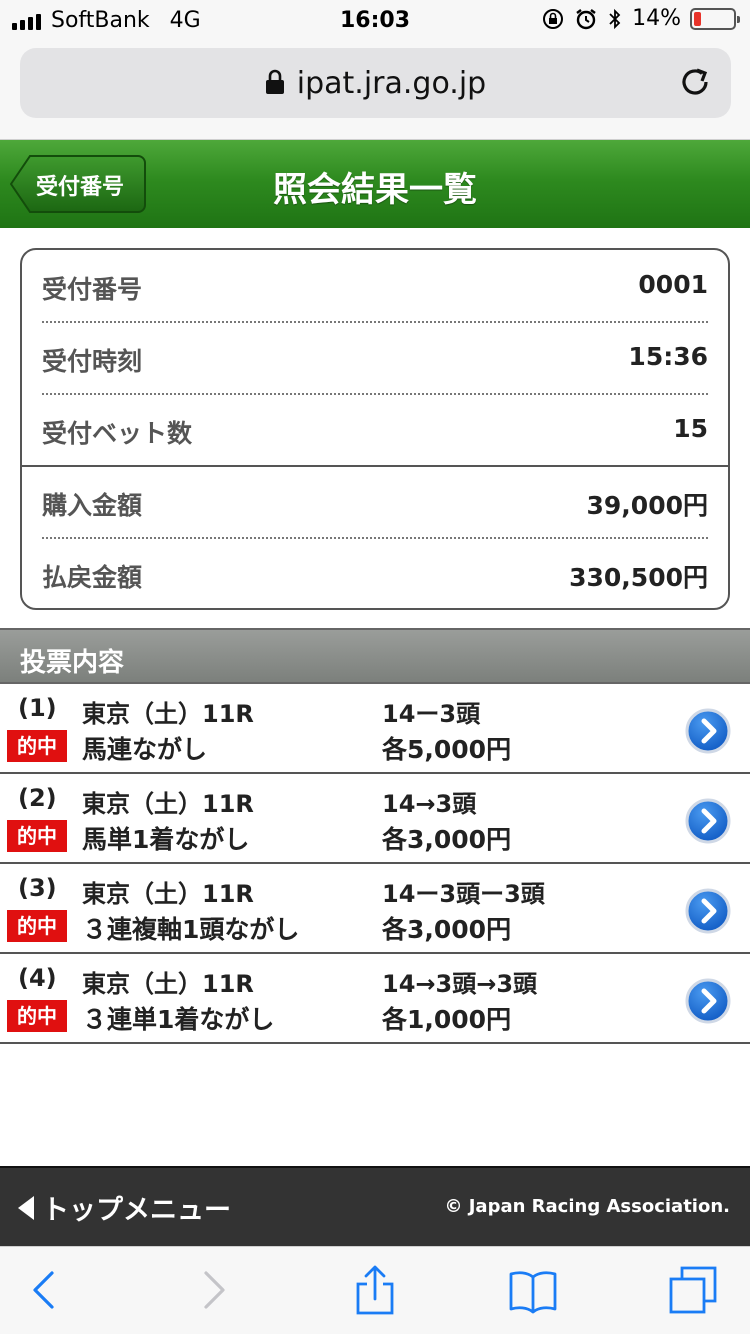 Image resolution: width=750 pixels, height=1334 pixels. I want to click on back-arrow-icon, so click(45, 1290).